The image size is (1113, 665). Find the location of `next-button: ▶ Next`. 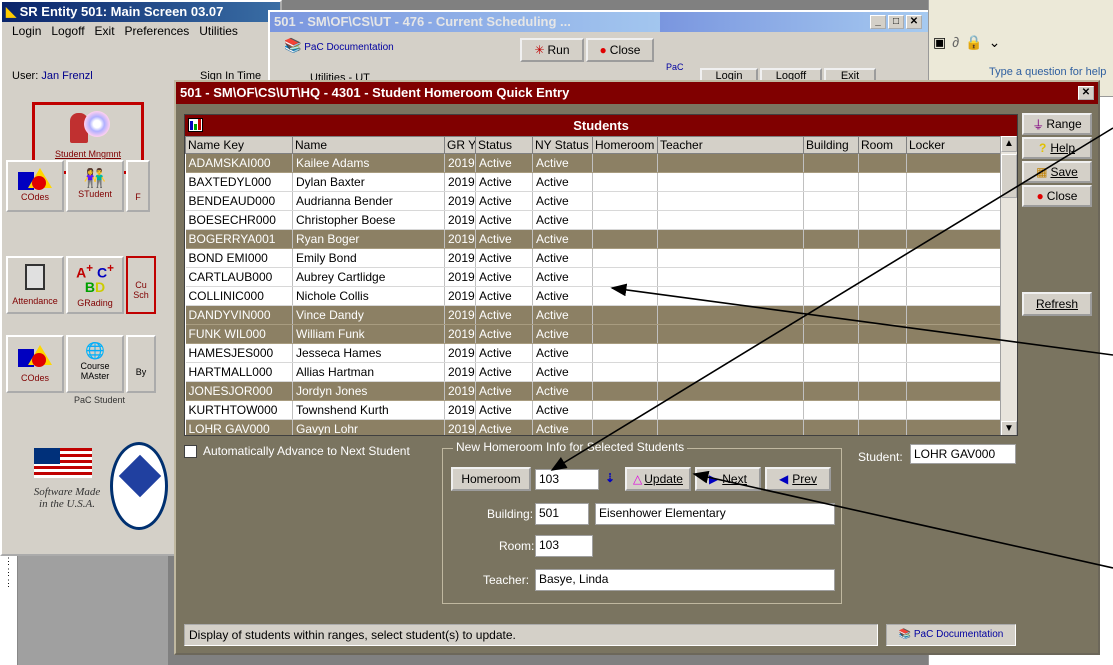

next-button: ▶ Next is located at coordinates (728, 479).